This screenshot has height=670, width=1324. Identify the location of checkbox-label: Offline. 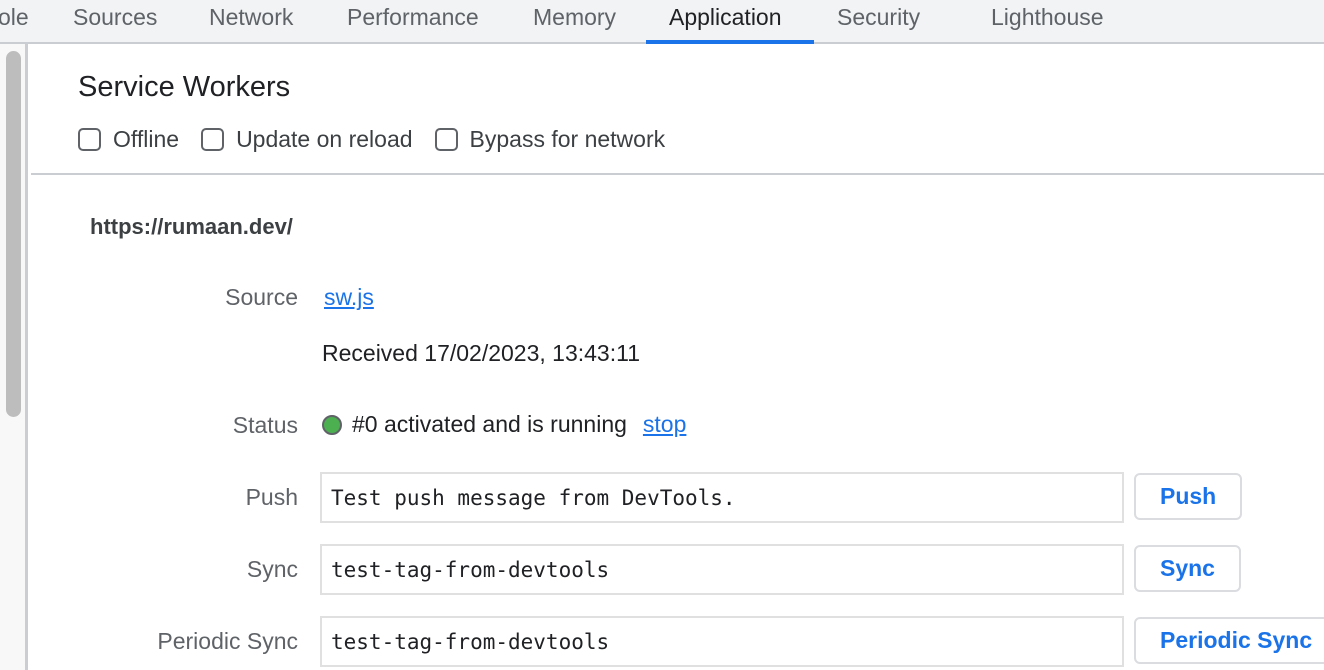
(146, 139).